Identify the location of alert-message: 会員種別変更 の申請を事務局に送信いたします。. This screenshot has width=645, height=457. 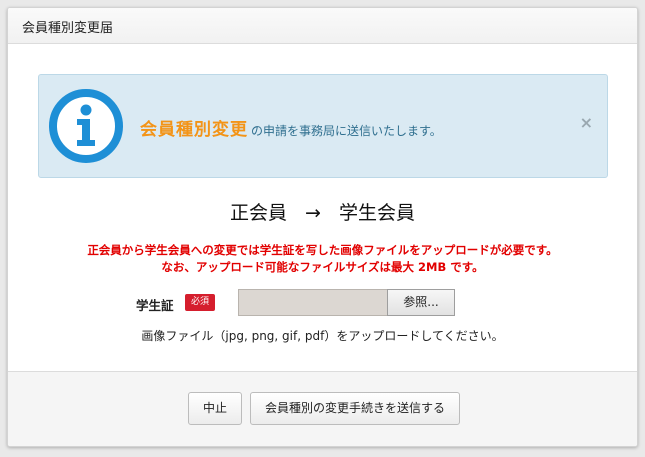
(291, 127).